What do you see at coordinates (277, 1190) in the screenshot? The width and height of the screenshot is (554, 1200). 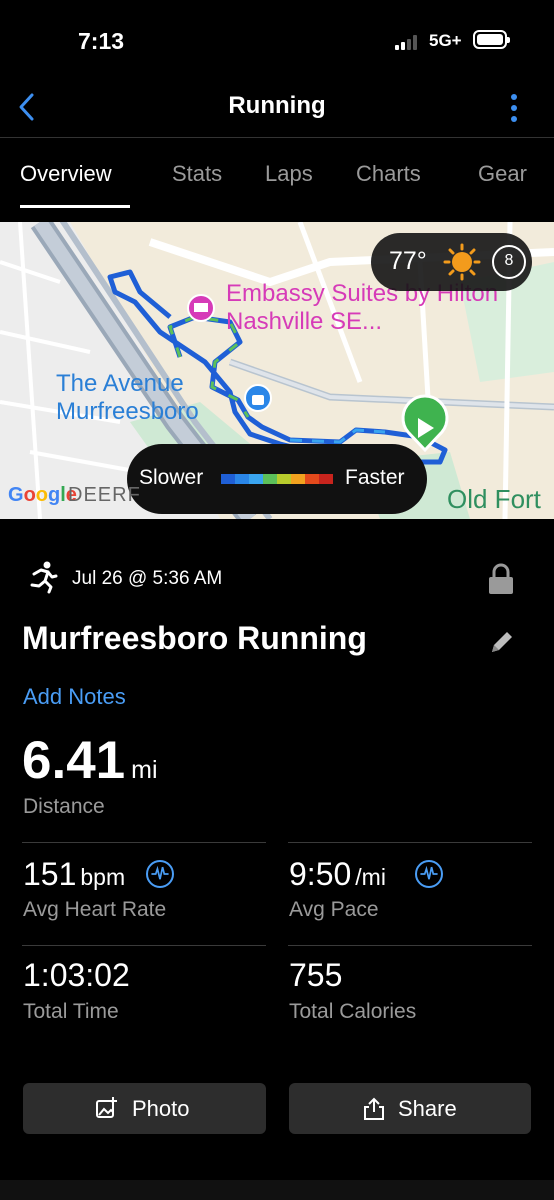 I see `bottom-safe-area` at bounding box center [277, 1190].